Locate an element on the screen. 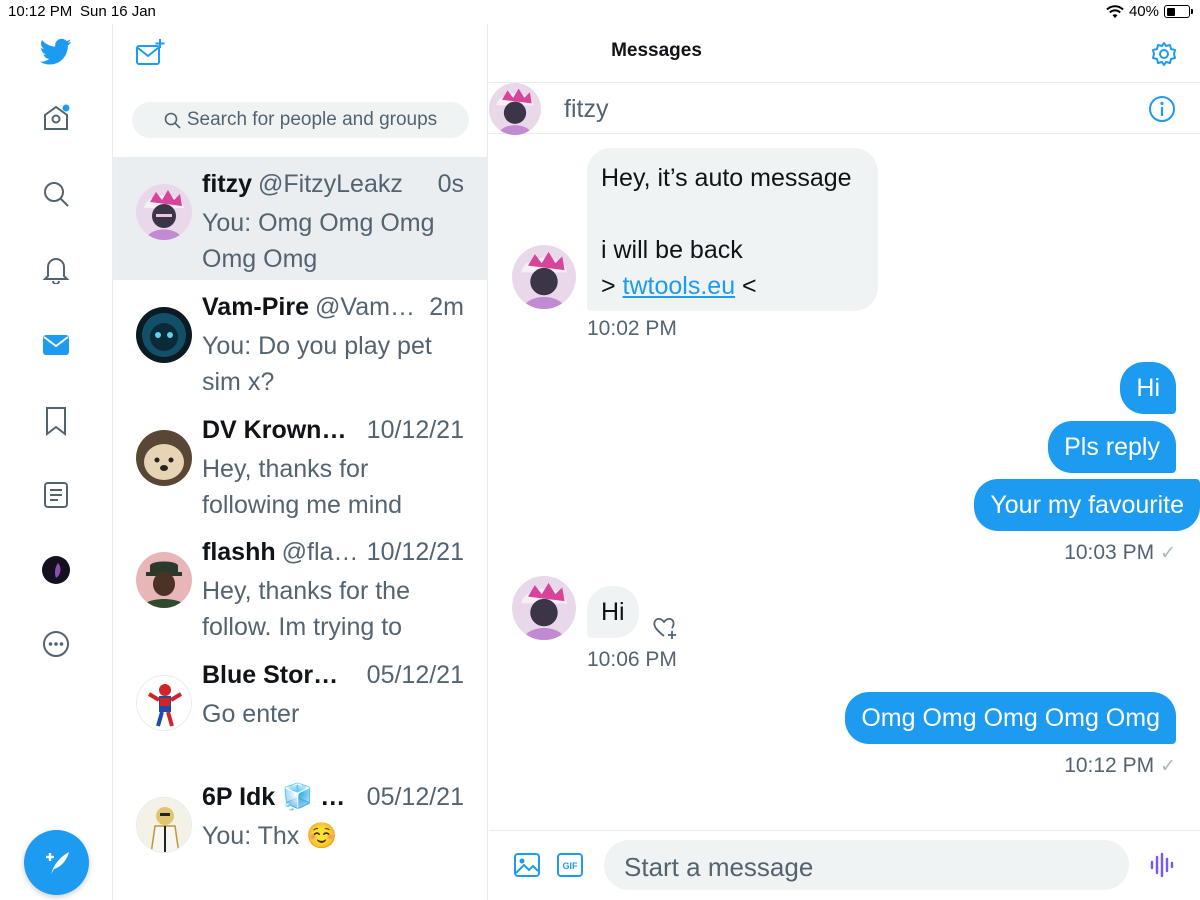 This screenshot has height=900, width=1200. message-bubble-outgoing: Omg Omg Omg Omg Omg is located at coordinates (1010, 718).